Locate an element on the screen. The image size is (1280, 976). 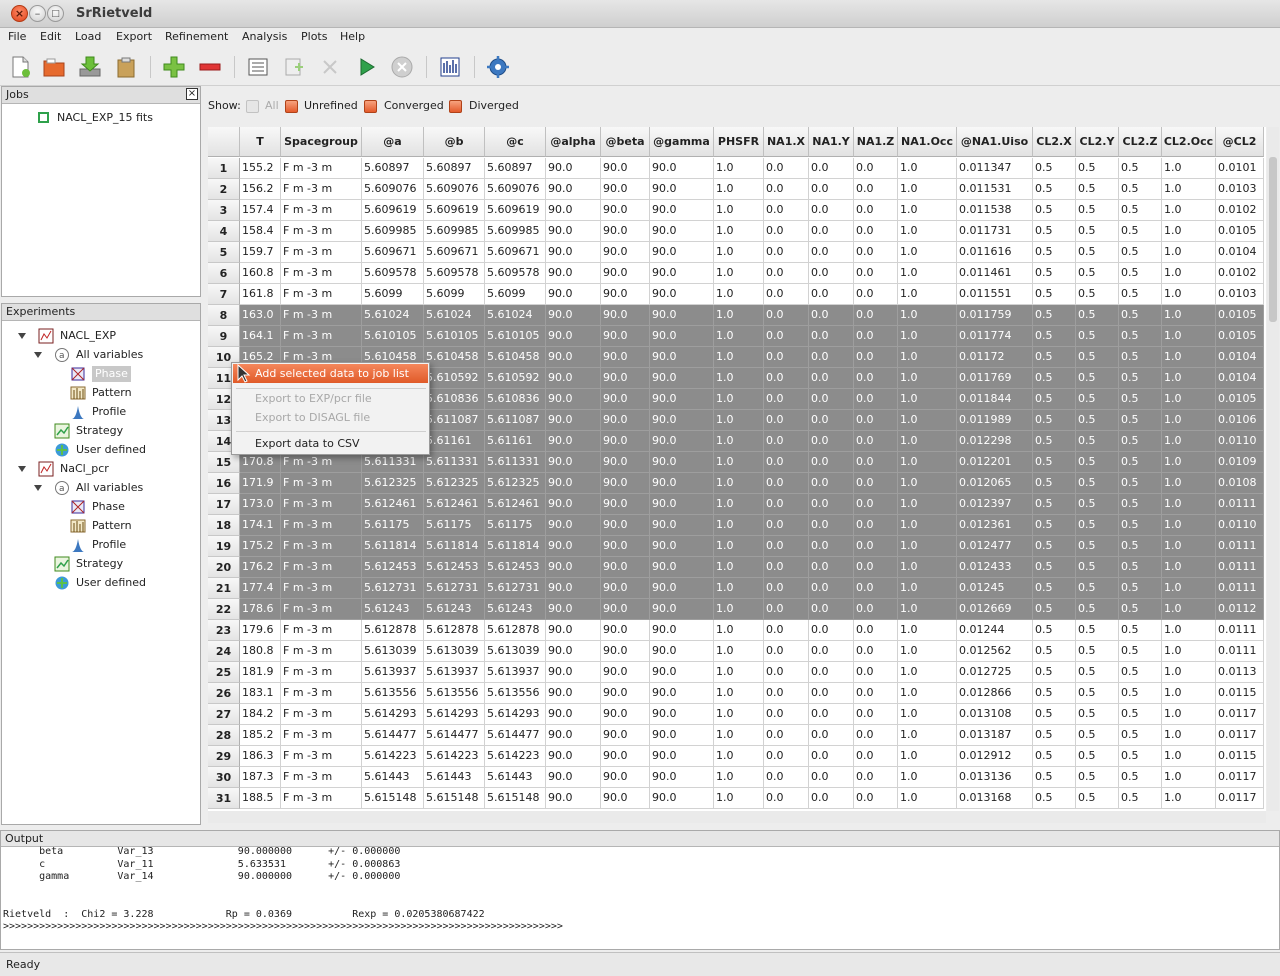
table-cell: 5.6099 is located at coordinates (454, 294).